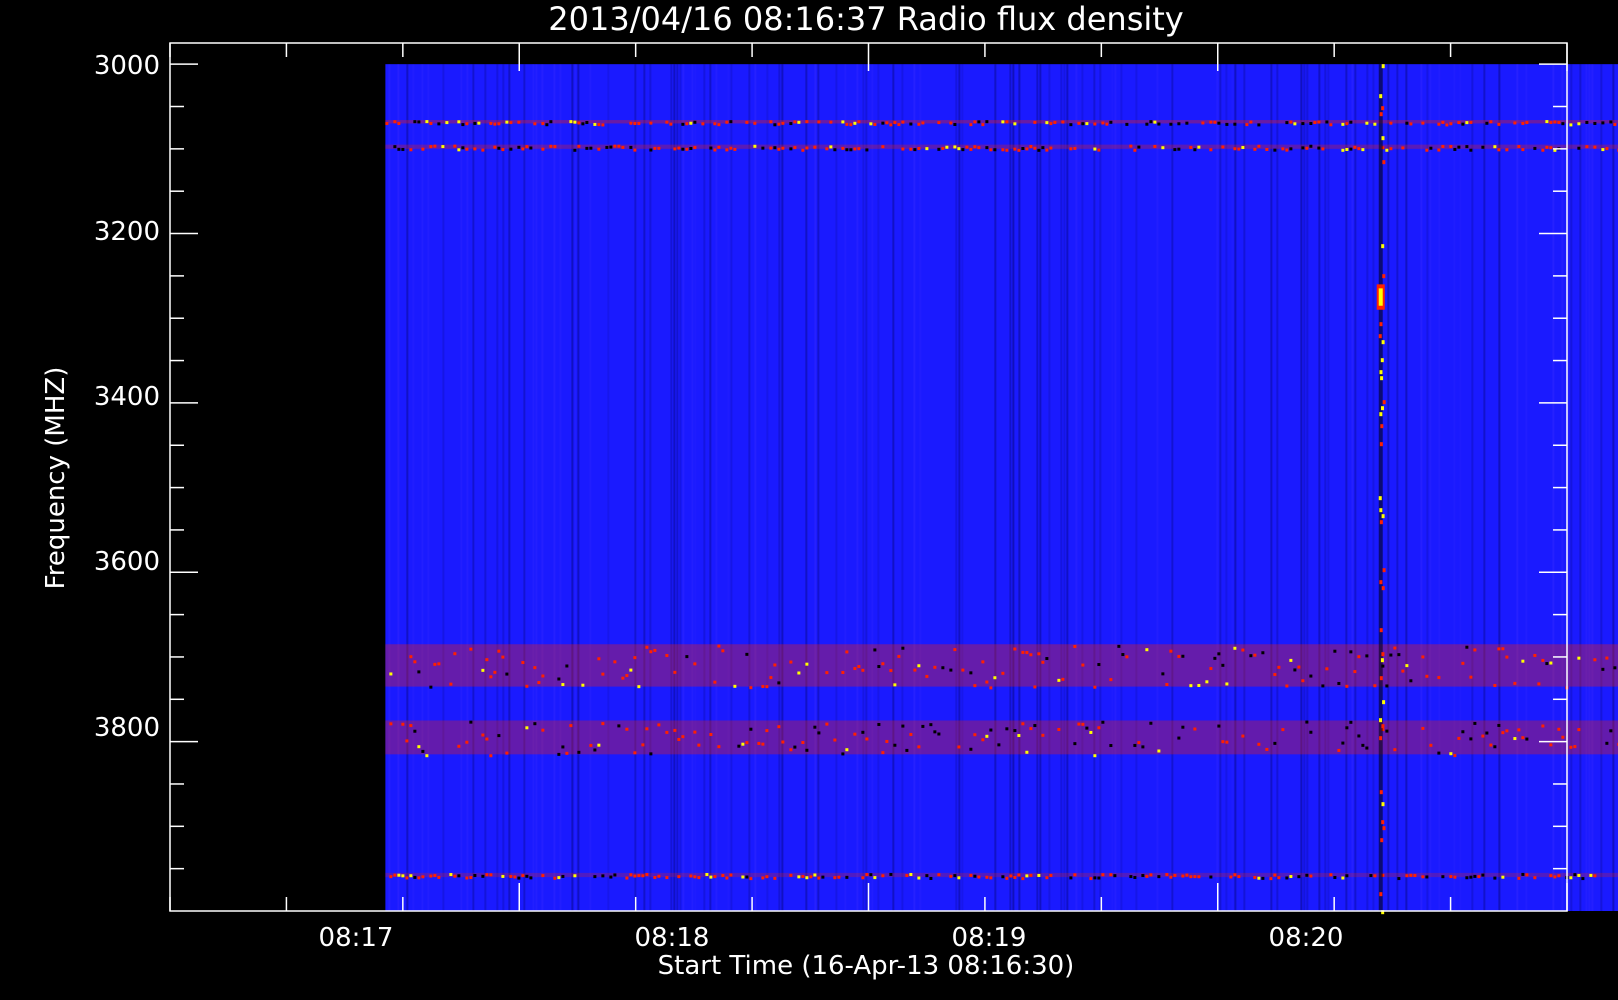 Image resolution: width=1618 pixels, height=1000 pixels. I want to click on x-tick-label: 08:17, so click(356, 938).